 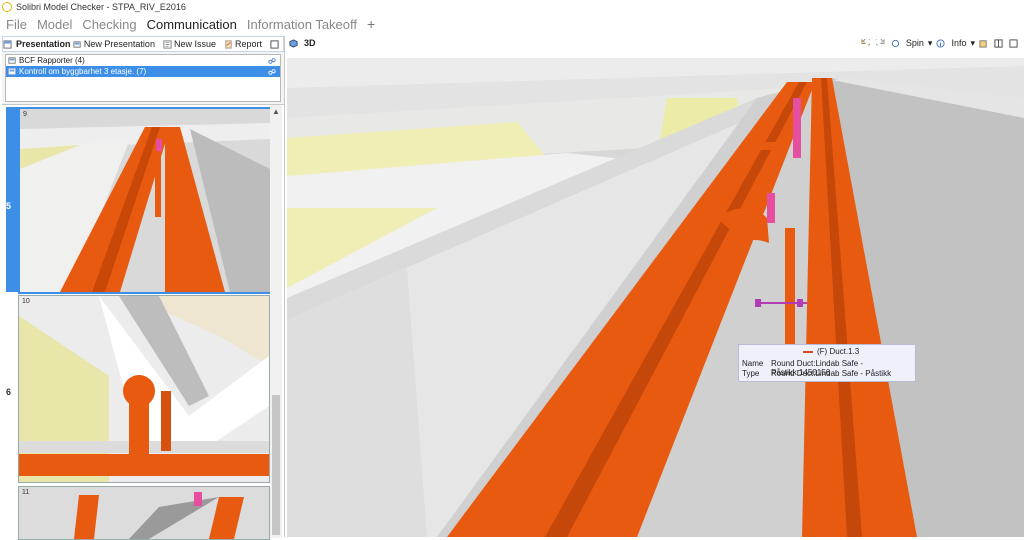 What do you see at coordinates (1013, 43) in the screenshot?
I see `maximize-view-icon` at bounding box center [1013, 43].